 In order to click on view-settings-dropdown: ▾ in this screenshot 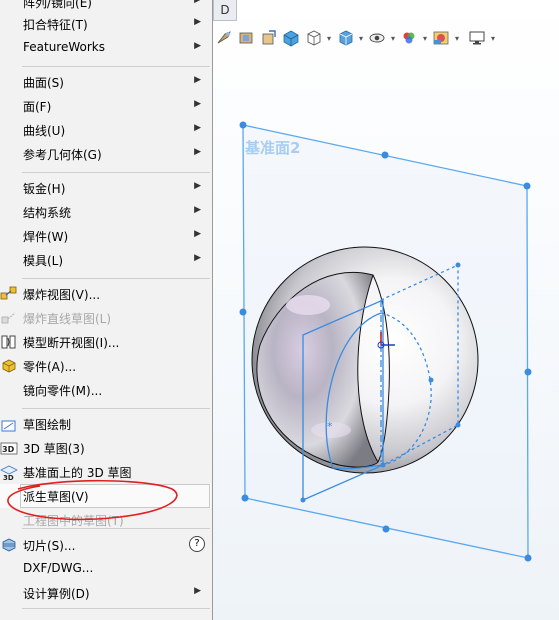, I will do `click(493, 38)`.